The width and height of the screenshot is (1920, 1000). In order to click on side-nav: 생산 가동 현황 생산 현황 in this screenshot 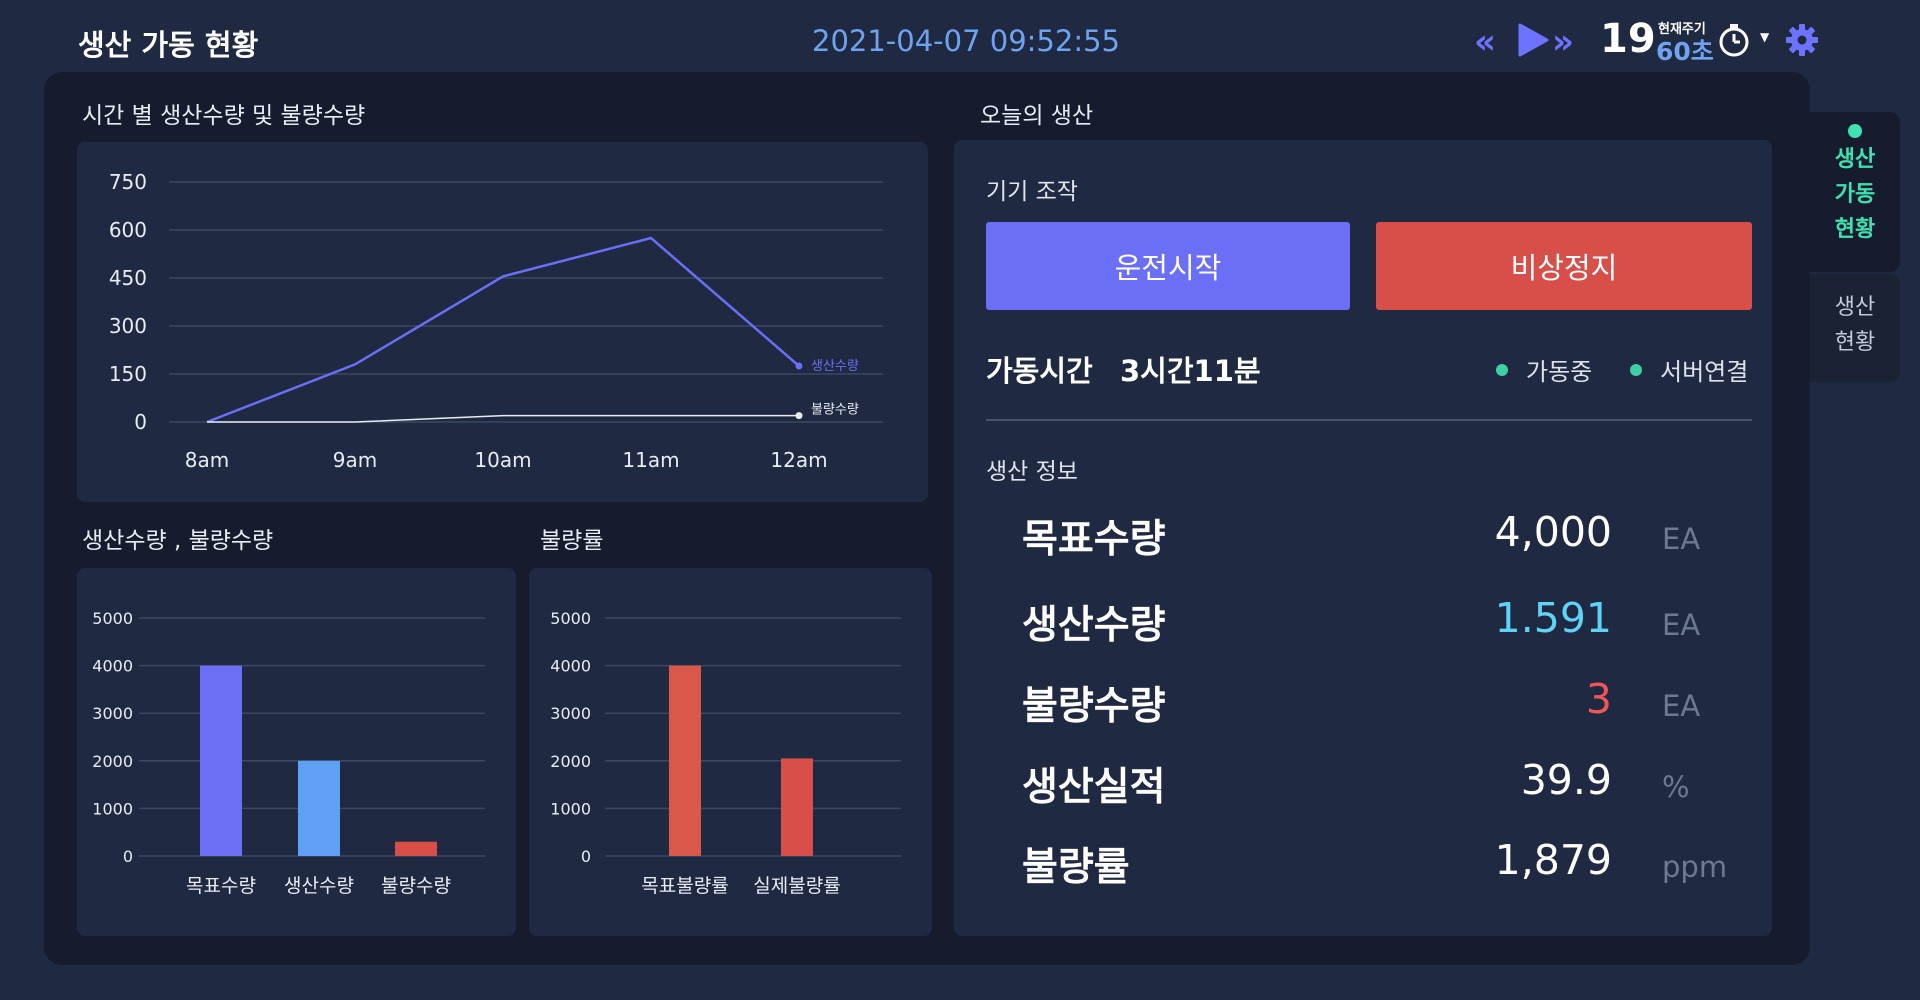, I will do `click(1855, 247)`.